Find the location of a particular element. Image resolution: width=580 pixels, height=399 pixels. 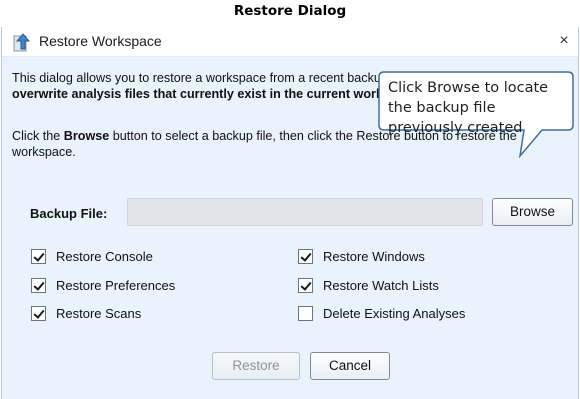

option-restore-scans: Restore Scans is located at coordinates (86, 313).